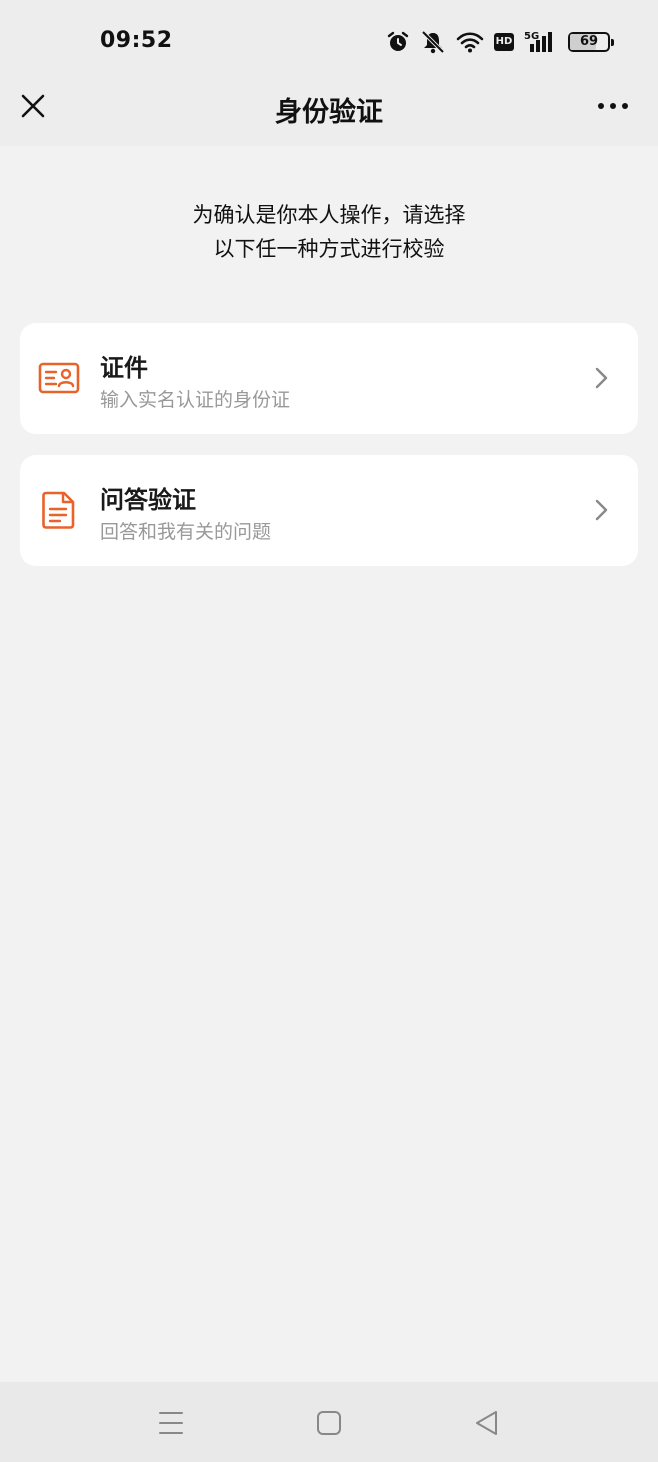 This screenshot has width=658, height=1462. I want to click on hd-icon: HD, so click(504, 42).